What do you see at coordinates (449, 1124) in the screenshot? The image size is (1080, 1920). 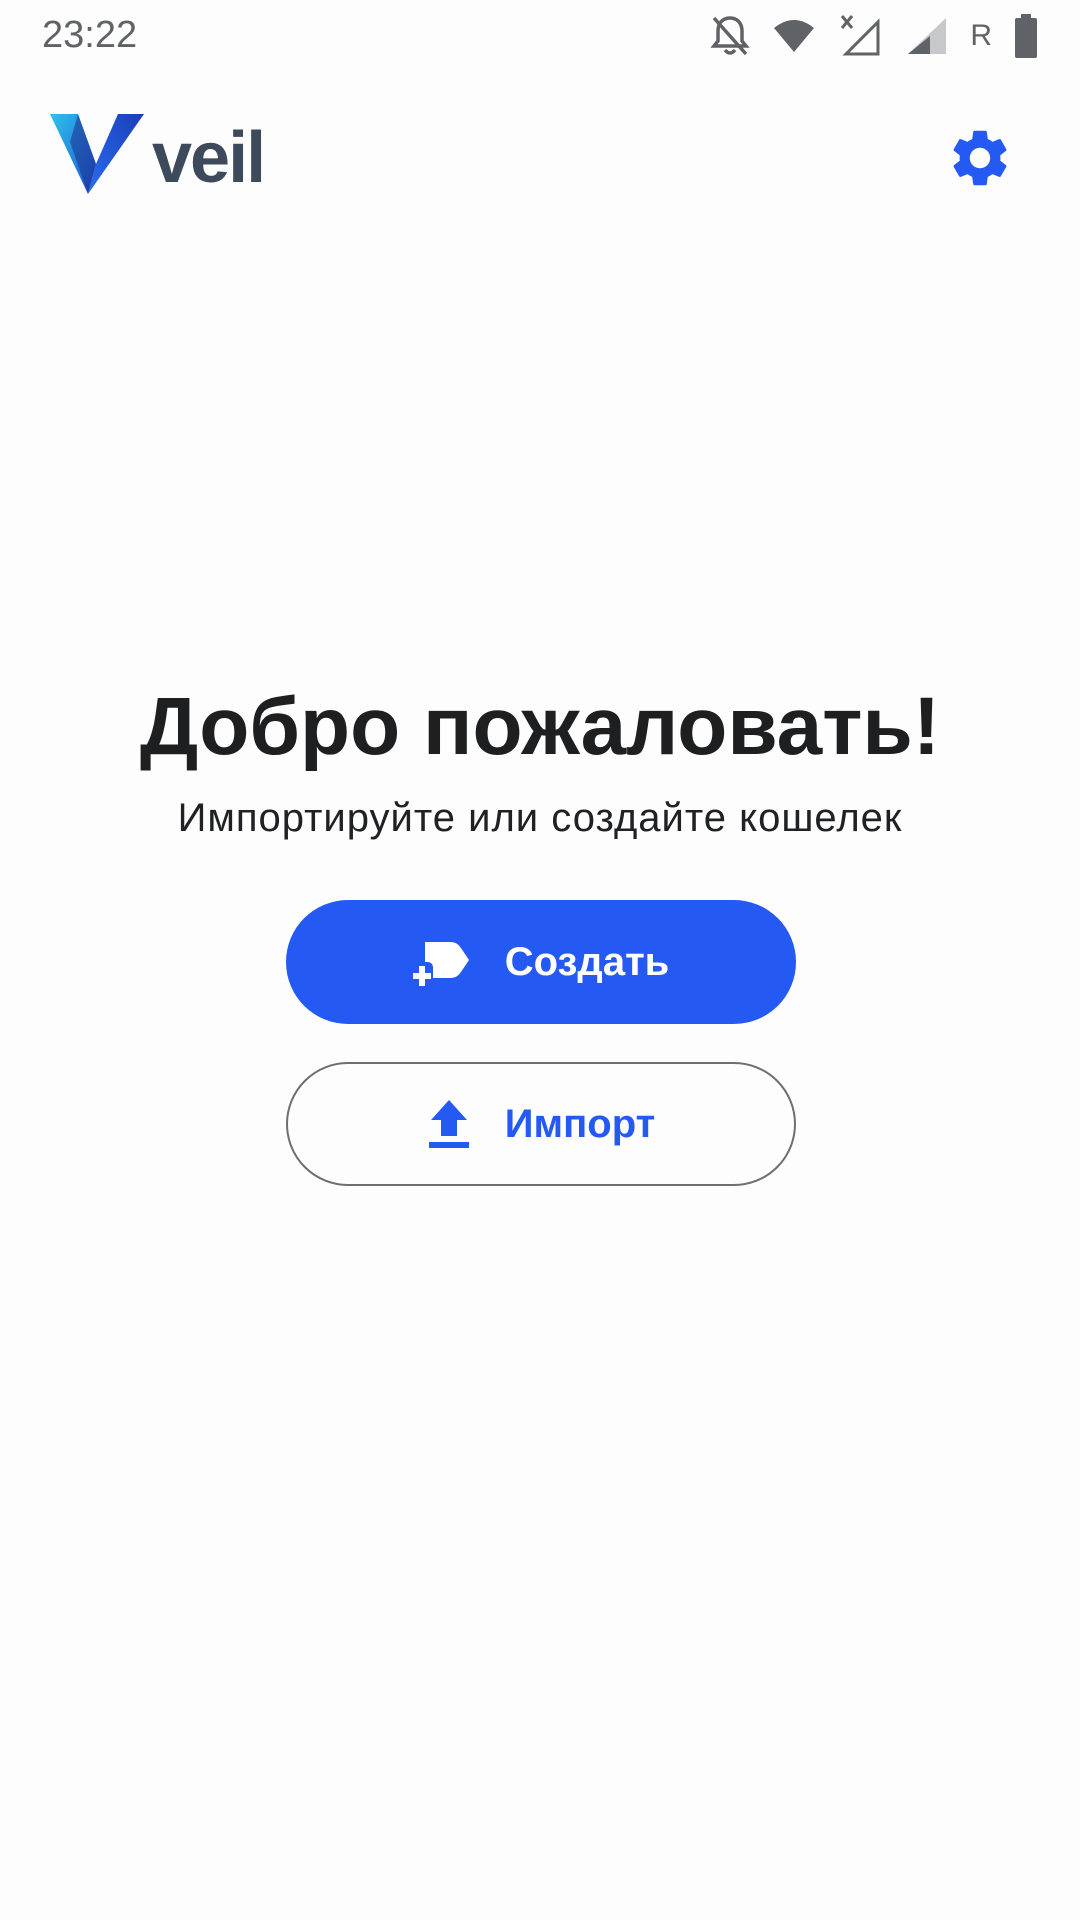 I see `upload-icon` at bounding box center [449, 1124].